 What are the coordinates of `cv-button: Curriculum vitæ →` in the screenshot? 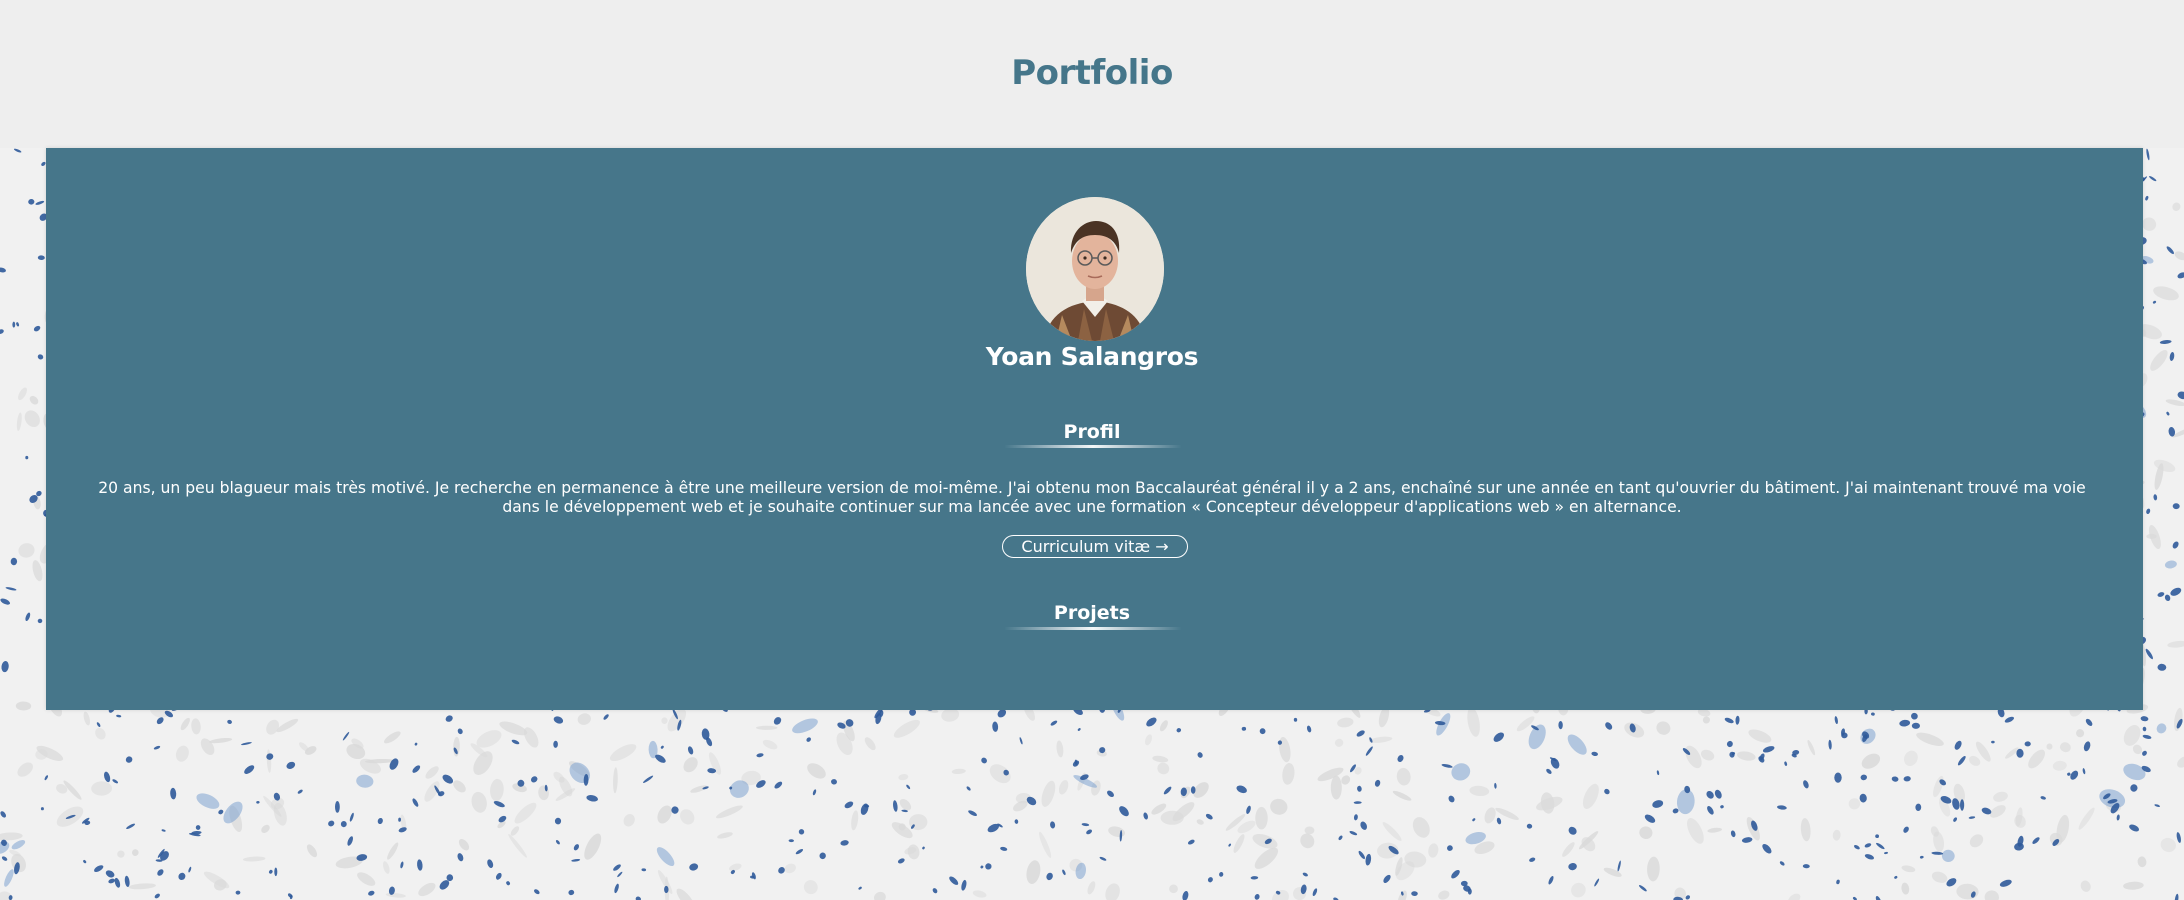 It's located at (1095, 546).